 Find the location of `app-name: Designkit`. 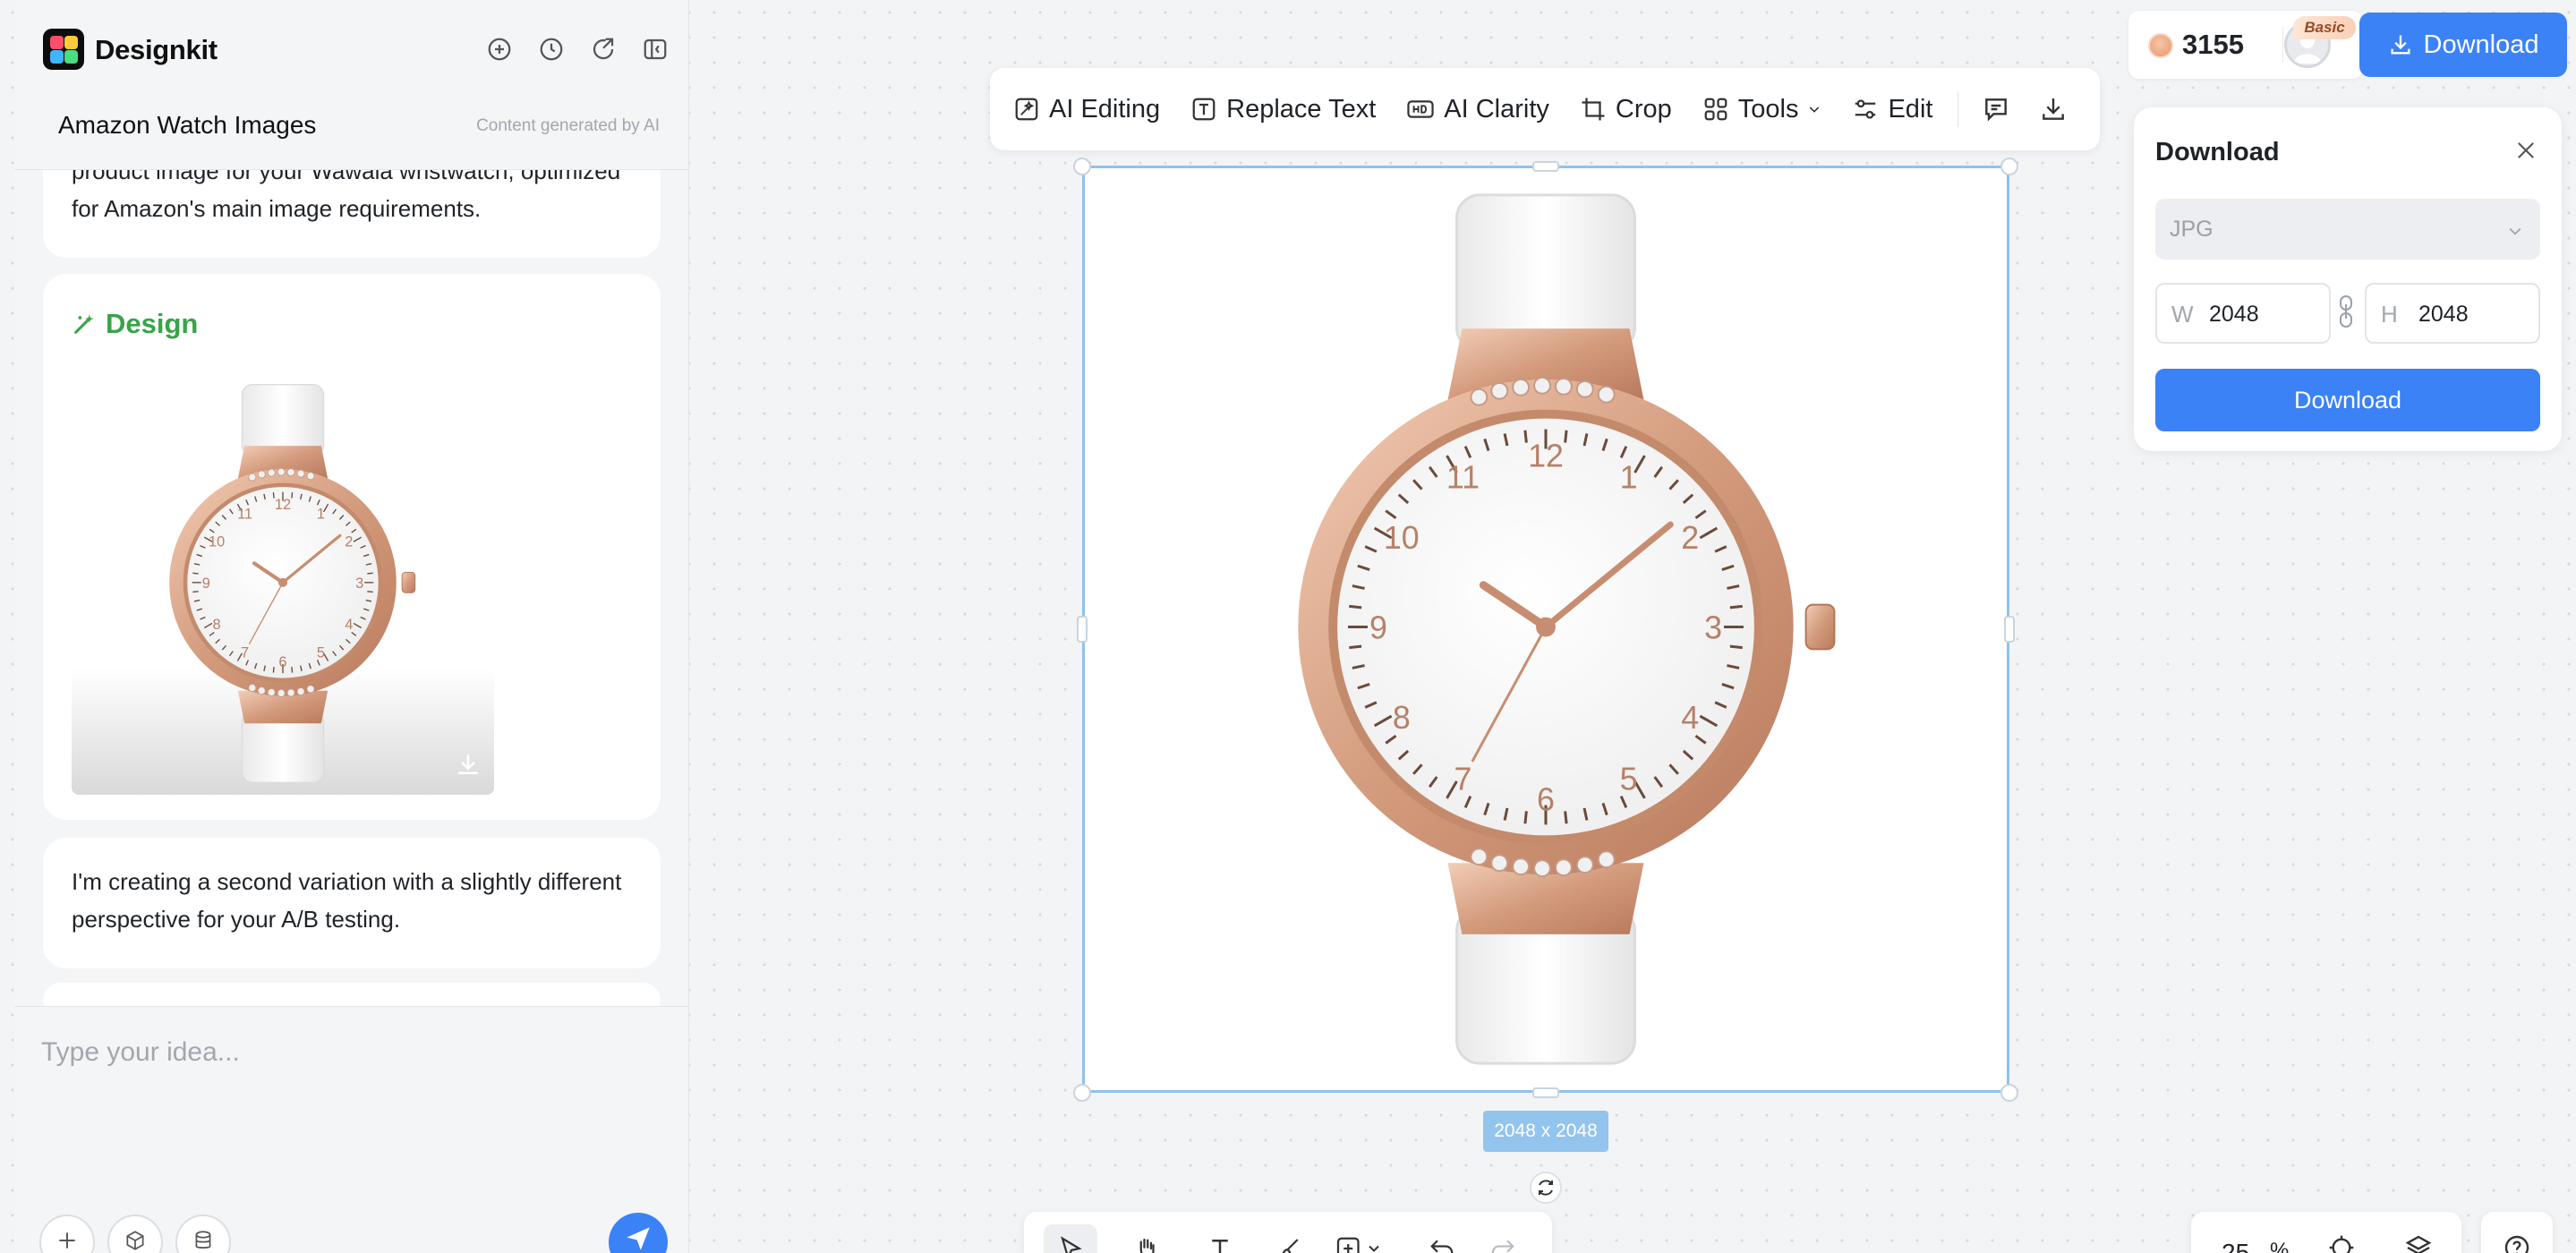

app-name: Designkit is located at coordinates (156, 49).